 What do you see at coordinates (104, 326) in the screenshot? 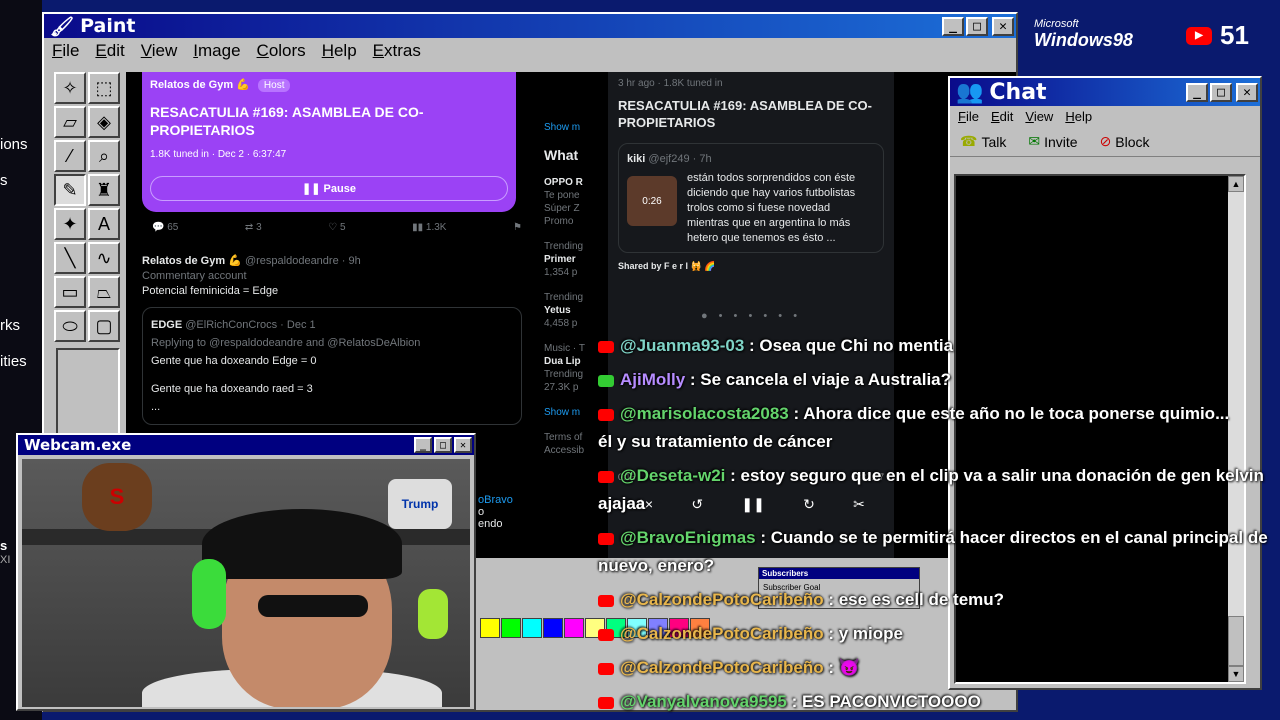
I see `rounded-rect-icon: ▢` at bounding box center [104, 326].